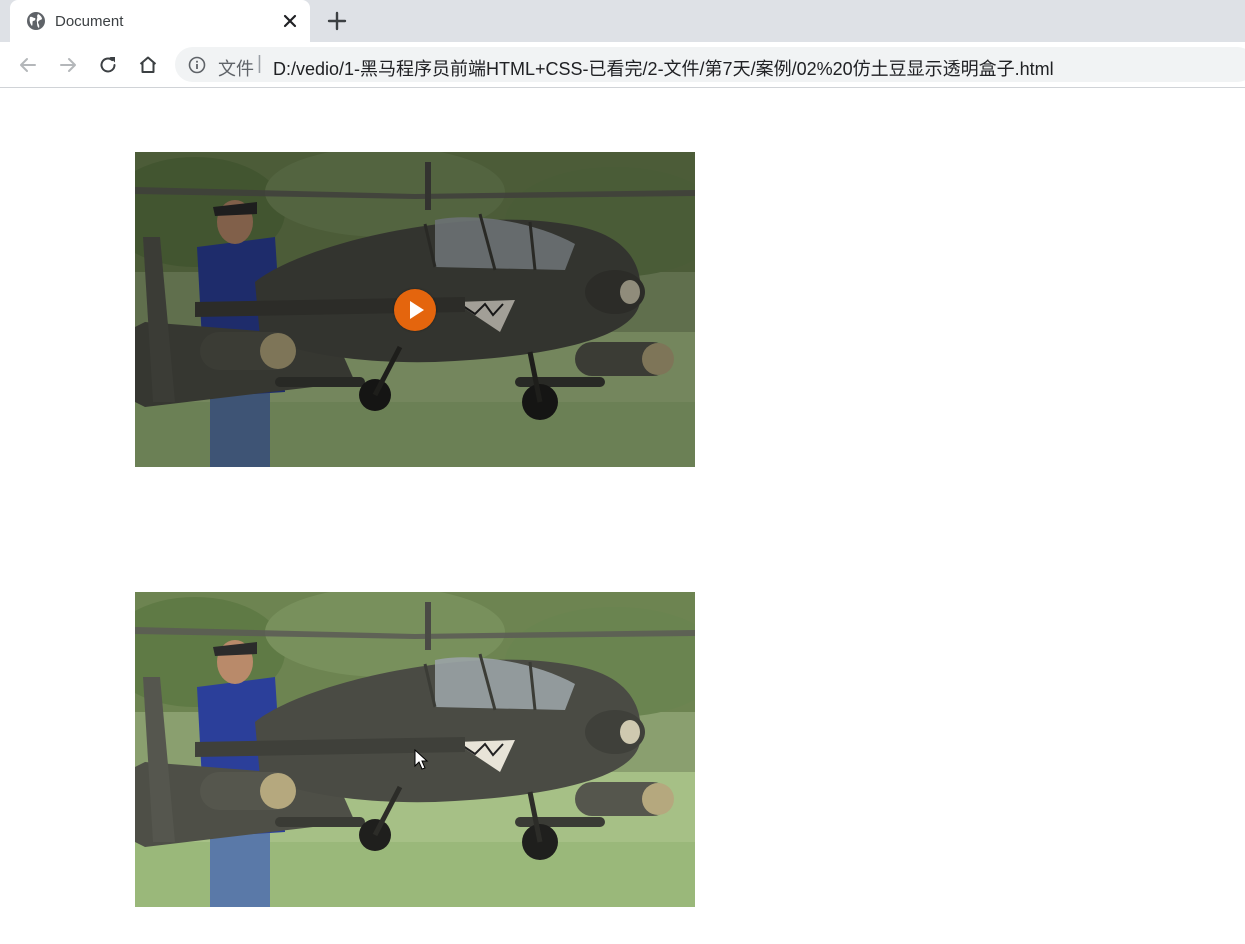 The image size is (1245, 944). What do you see at coordinates (148, 65) in the screenshot?
I see `home-icon` at bounding box center [148, 65].